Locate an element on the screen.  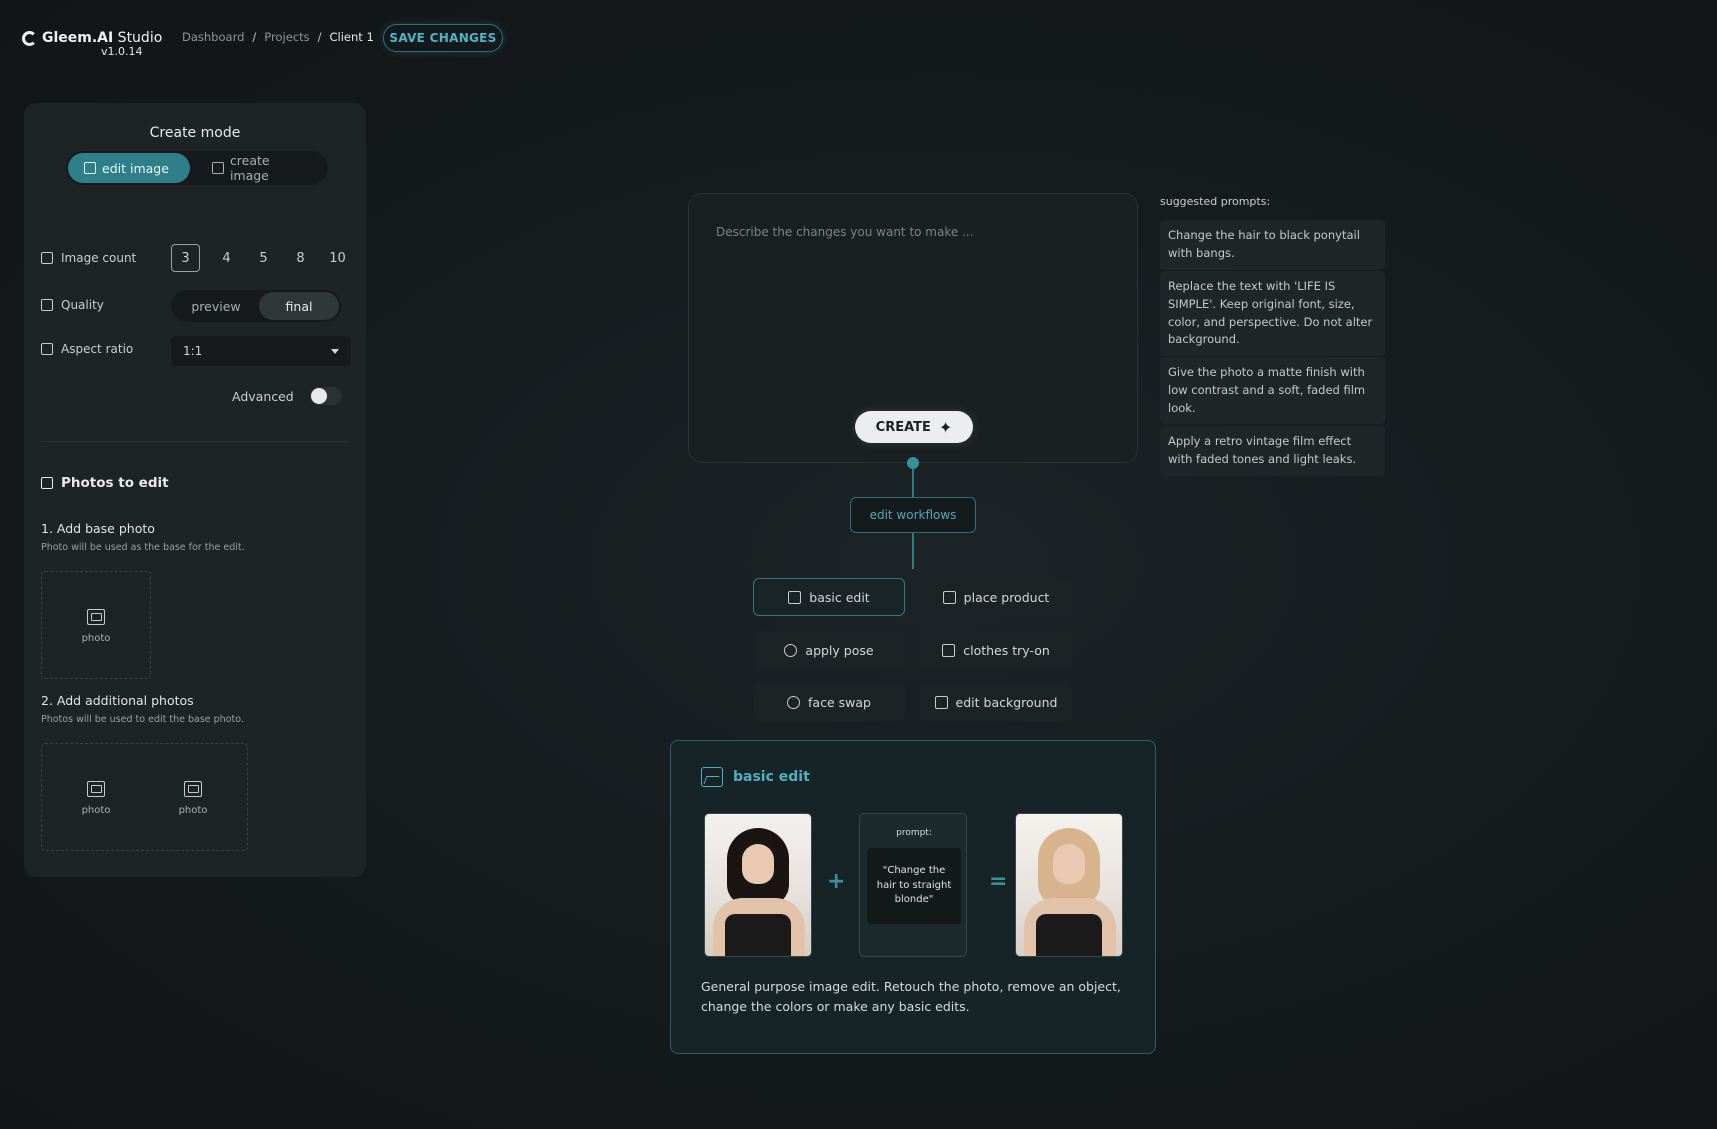
workflow-face-swap: face swap is located at coordinates (829, 702).